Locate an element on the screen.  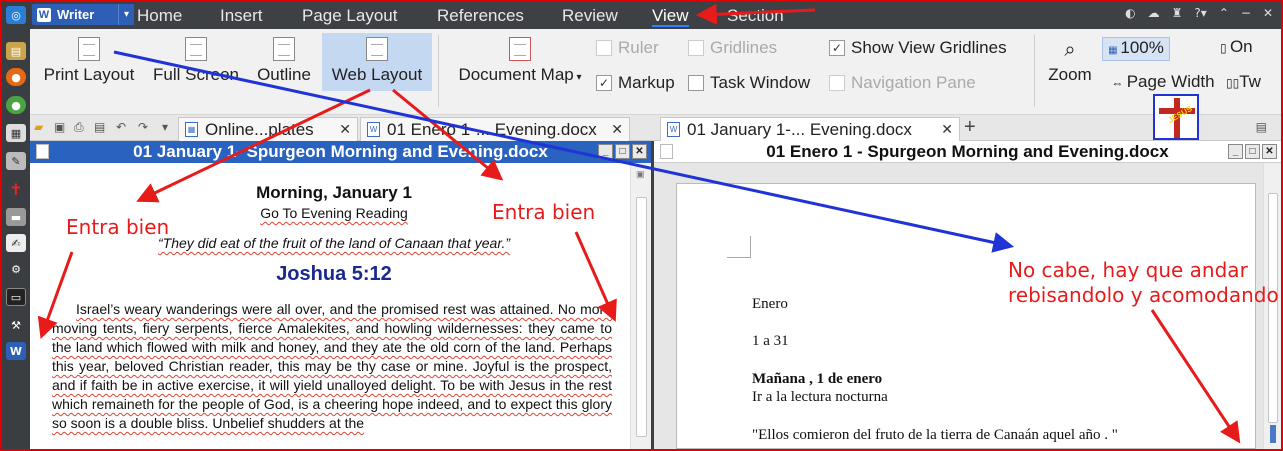
scroll-position-mark is located at coordinates (1273, 434).